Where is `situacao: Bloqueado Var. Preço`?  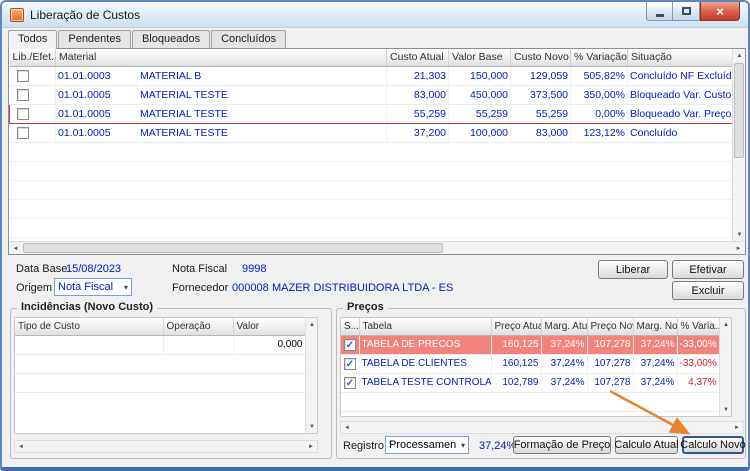
situacao: Bloqueado Var. Preço is located at coordinates (679, 113).